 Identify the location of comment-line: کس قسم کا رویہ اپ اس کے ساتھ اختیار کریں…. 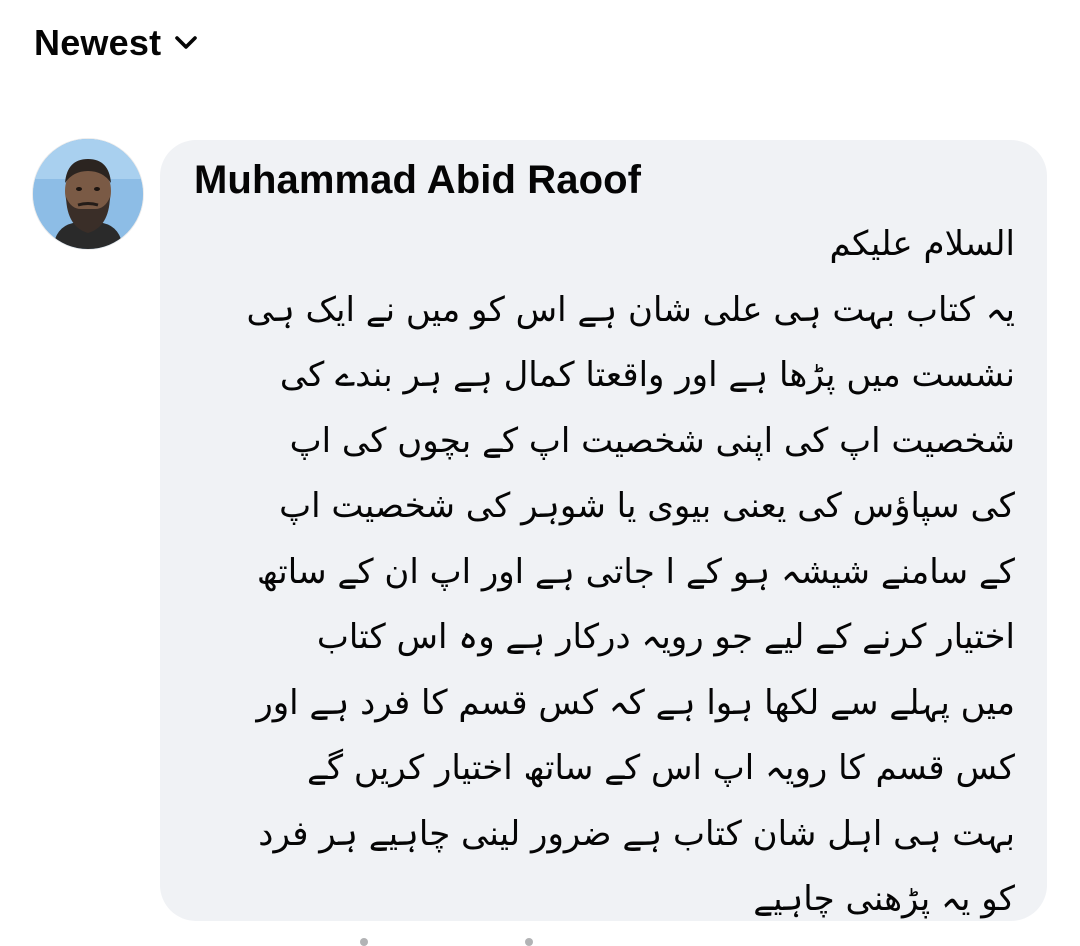
(660, 768).